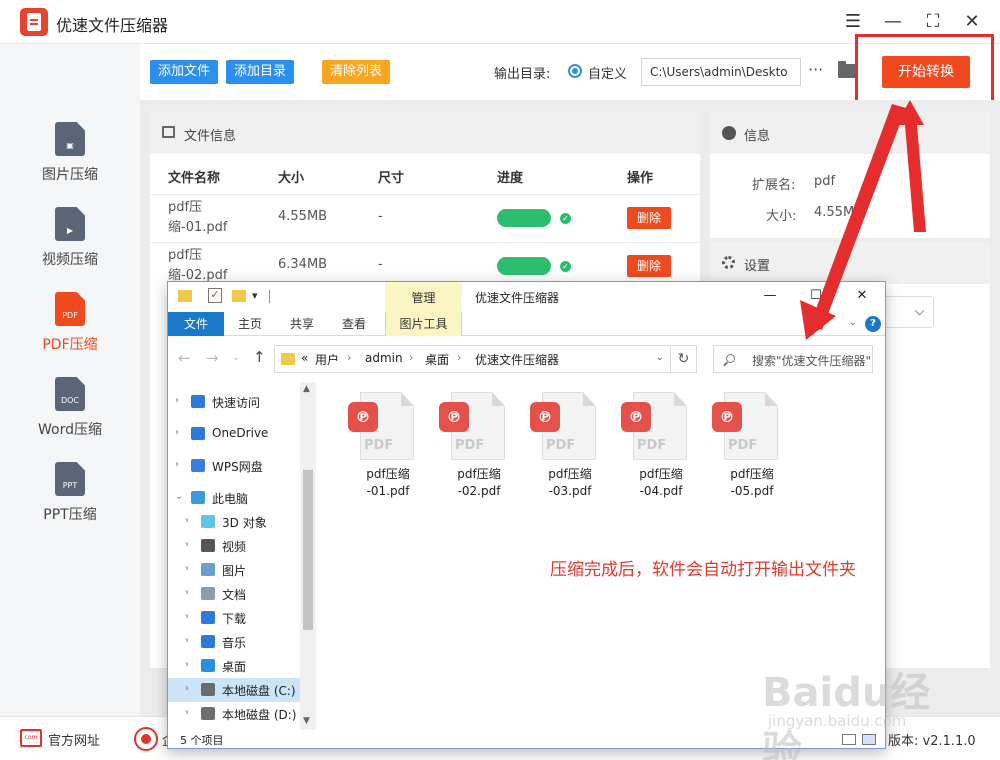  I want to click on file-item: ℗ PDF pdf压缩 -04.pdf, so click(661, 447).